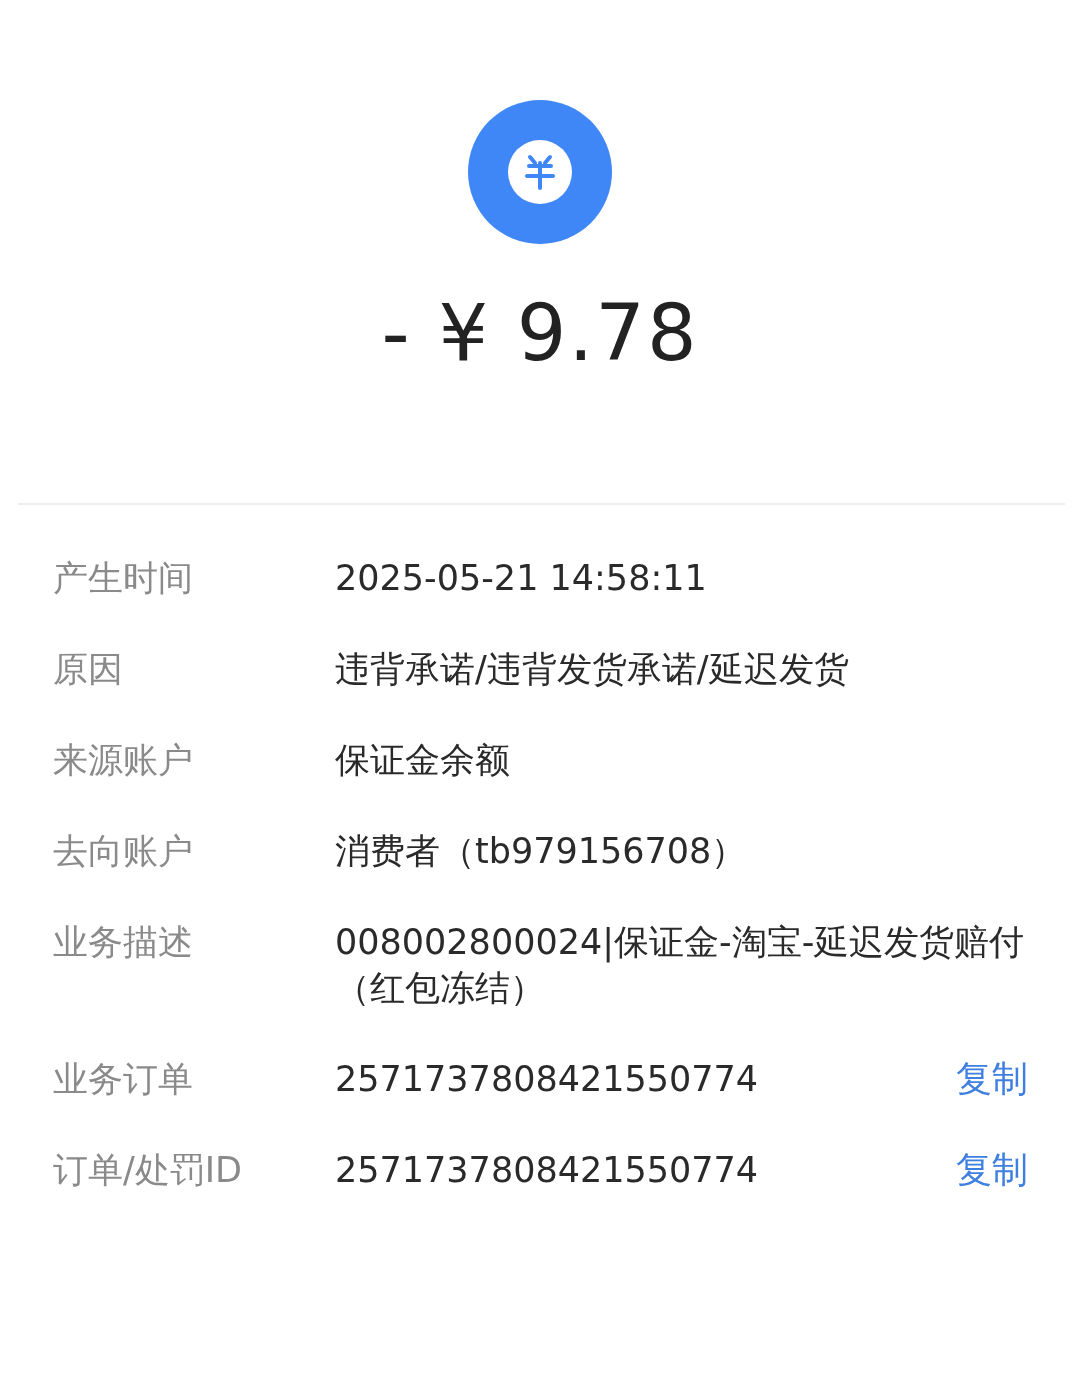  What do you see at coordinates (123, 1079) in the screenshot?
I see `detail-label: 业务订单` at bounding box center [123, 1079].